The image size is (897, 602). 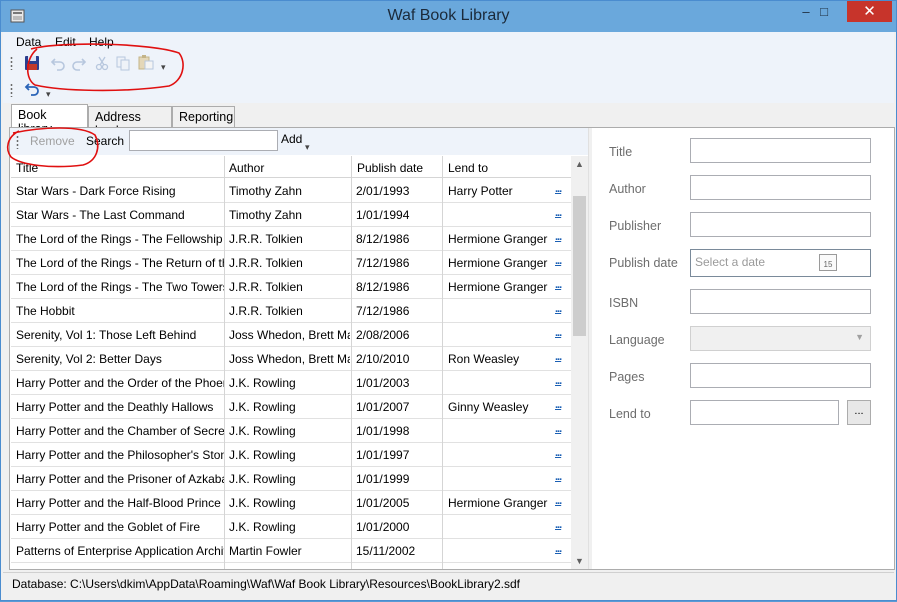 I want to click on grid-scrollbar: ▲ ▼, so click(x=579, y=362).